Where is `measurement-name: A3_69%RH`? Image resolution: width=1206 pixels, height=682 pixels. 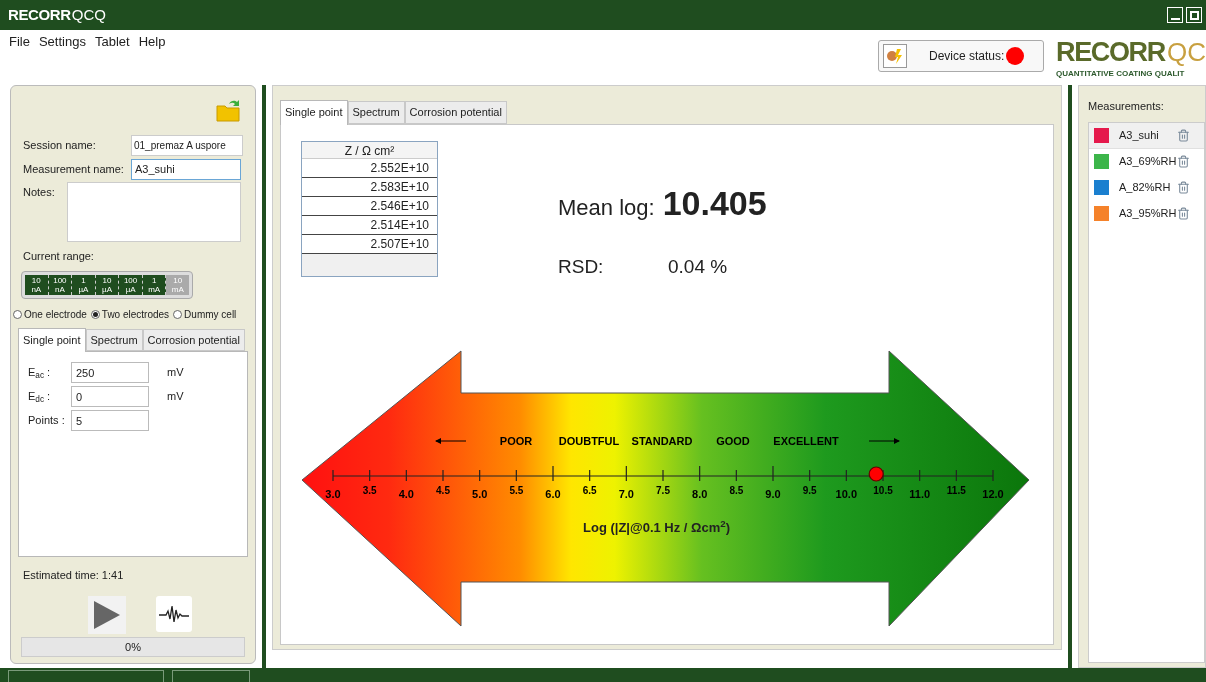
measurement-name: A3_69%RH is located at coordinates (1148, 162).